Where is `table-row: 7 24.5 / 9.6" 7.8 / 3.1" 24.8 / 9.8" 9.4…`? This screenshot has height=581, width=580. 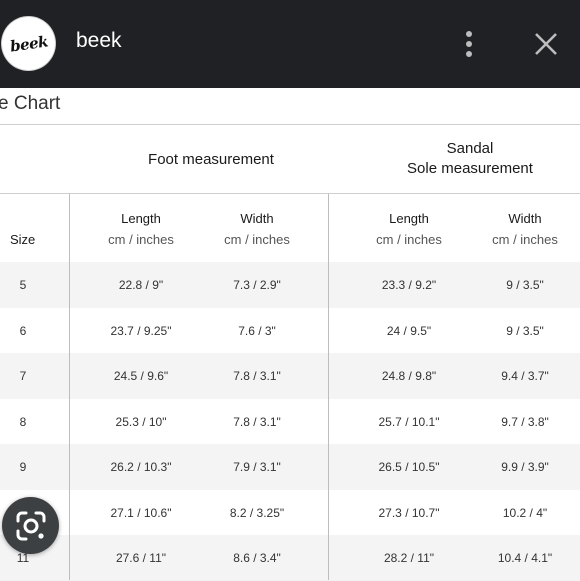
table-row: 7 24.5 / 9.6" 7.8 / 3.1" 24.8 / 9.8" 9.4… is located at coordinates (290, 376).